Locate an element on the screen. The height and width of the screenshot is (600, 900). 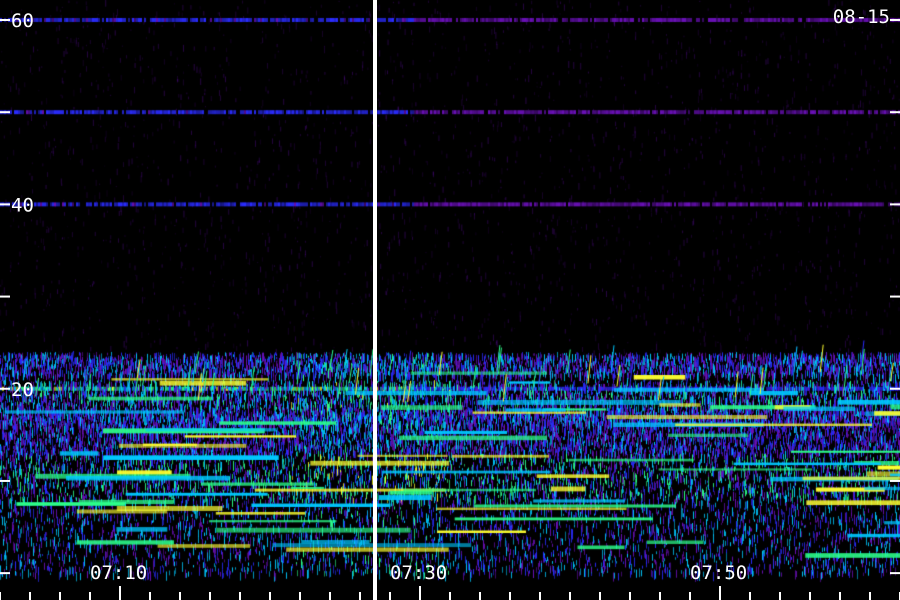
y-tick-label: 40 is located at coordinates (22, 205).